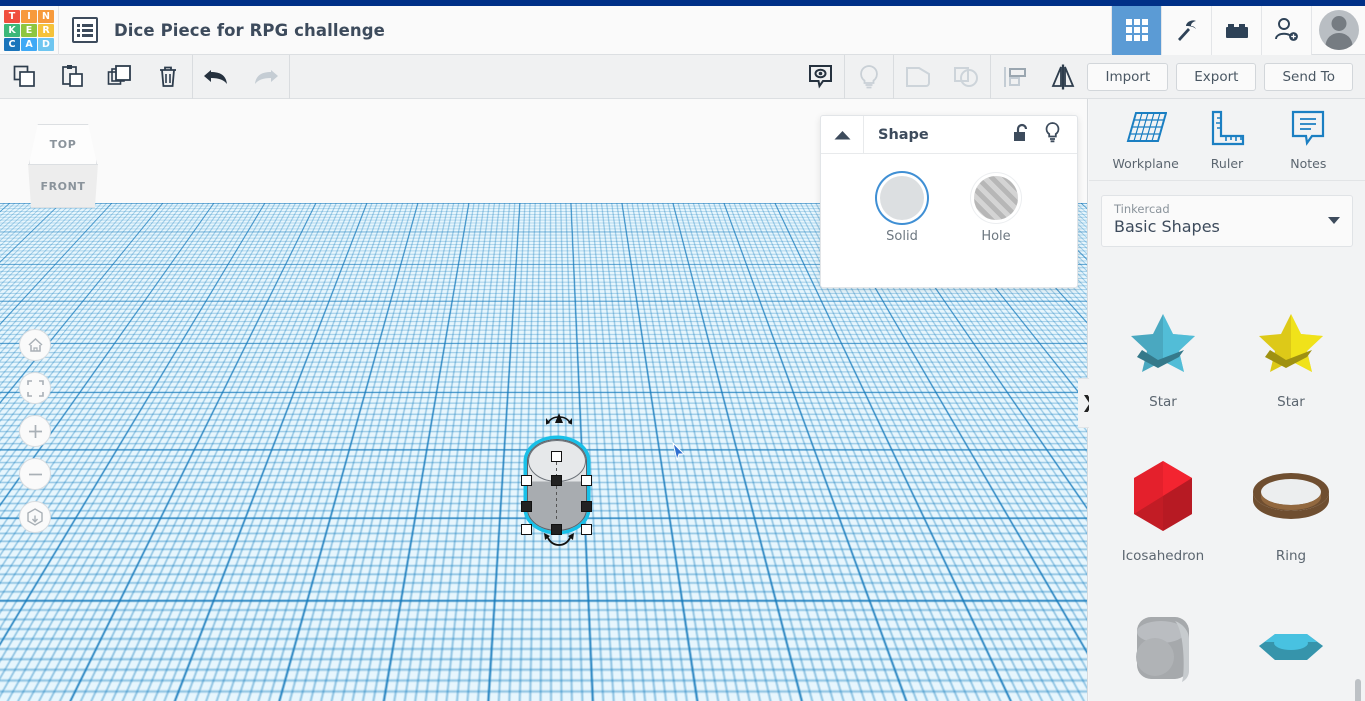 This screenshot has width=1365, height=701. I want to click on logo-letter-r: R, so click(46, 30).